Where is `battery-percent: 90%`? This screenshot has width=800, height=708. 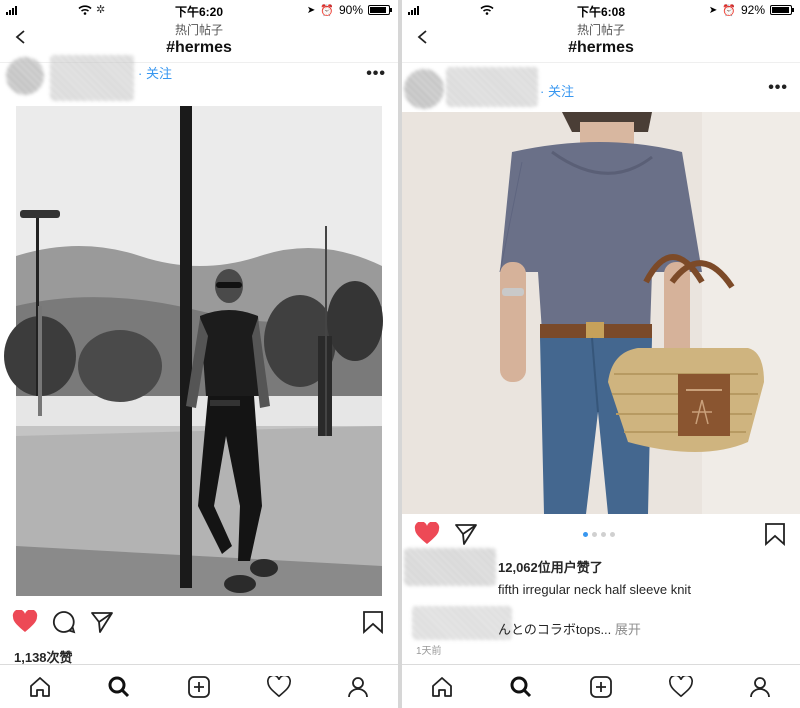
battery-percent: 90% is located at coordinates (350, 10).